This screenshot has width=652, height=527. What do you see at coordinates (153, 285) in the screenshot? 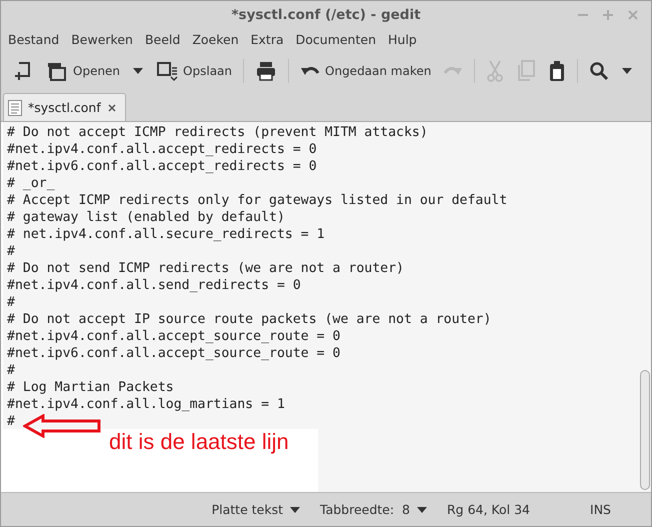
I see `code-line: #net.ipv4.conf.all.send_redirects = 0` at bounding box center [153, 285].